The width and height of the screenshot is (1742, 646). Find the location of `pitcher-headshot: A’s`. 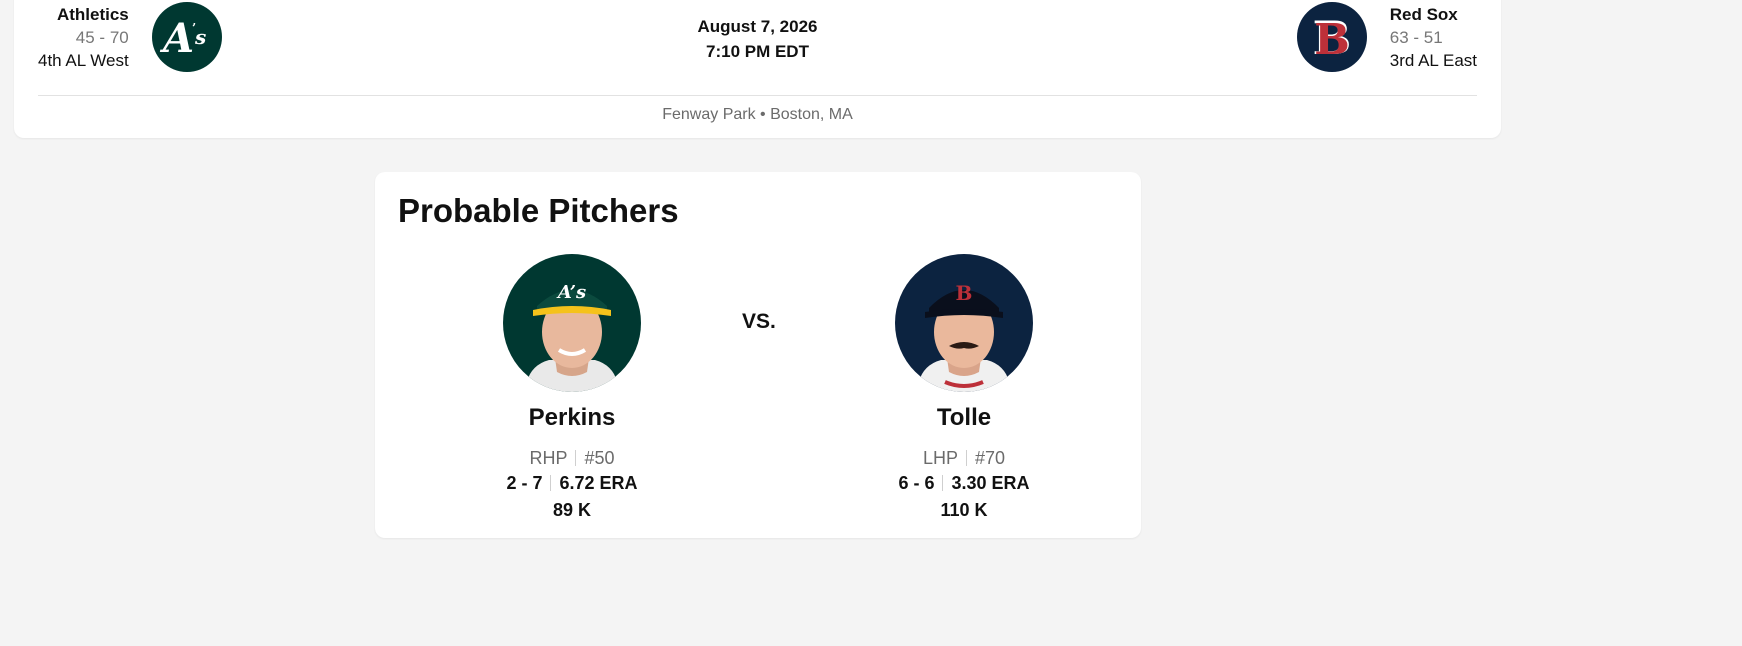

pitcher-headshot: A’s is located at coordinates (572, 323).